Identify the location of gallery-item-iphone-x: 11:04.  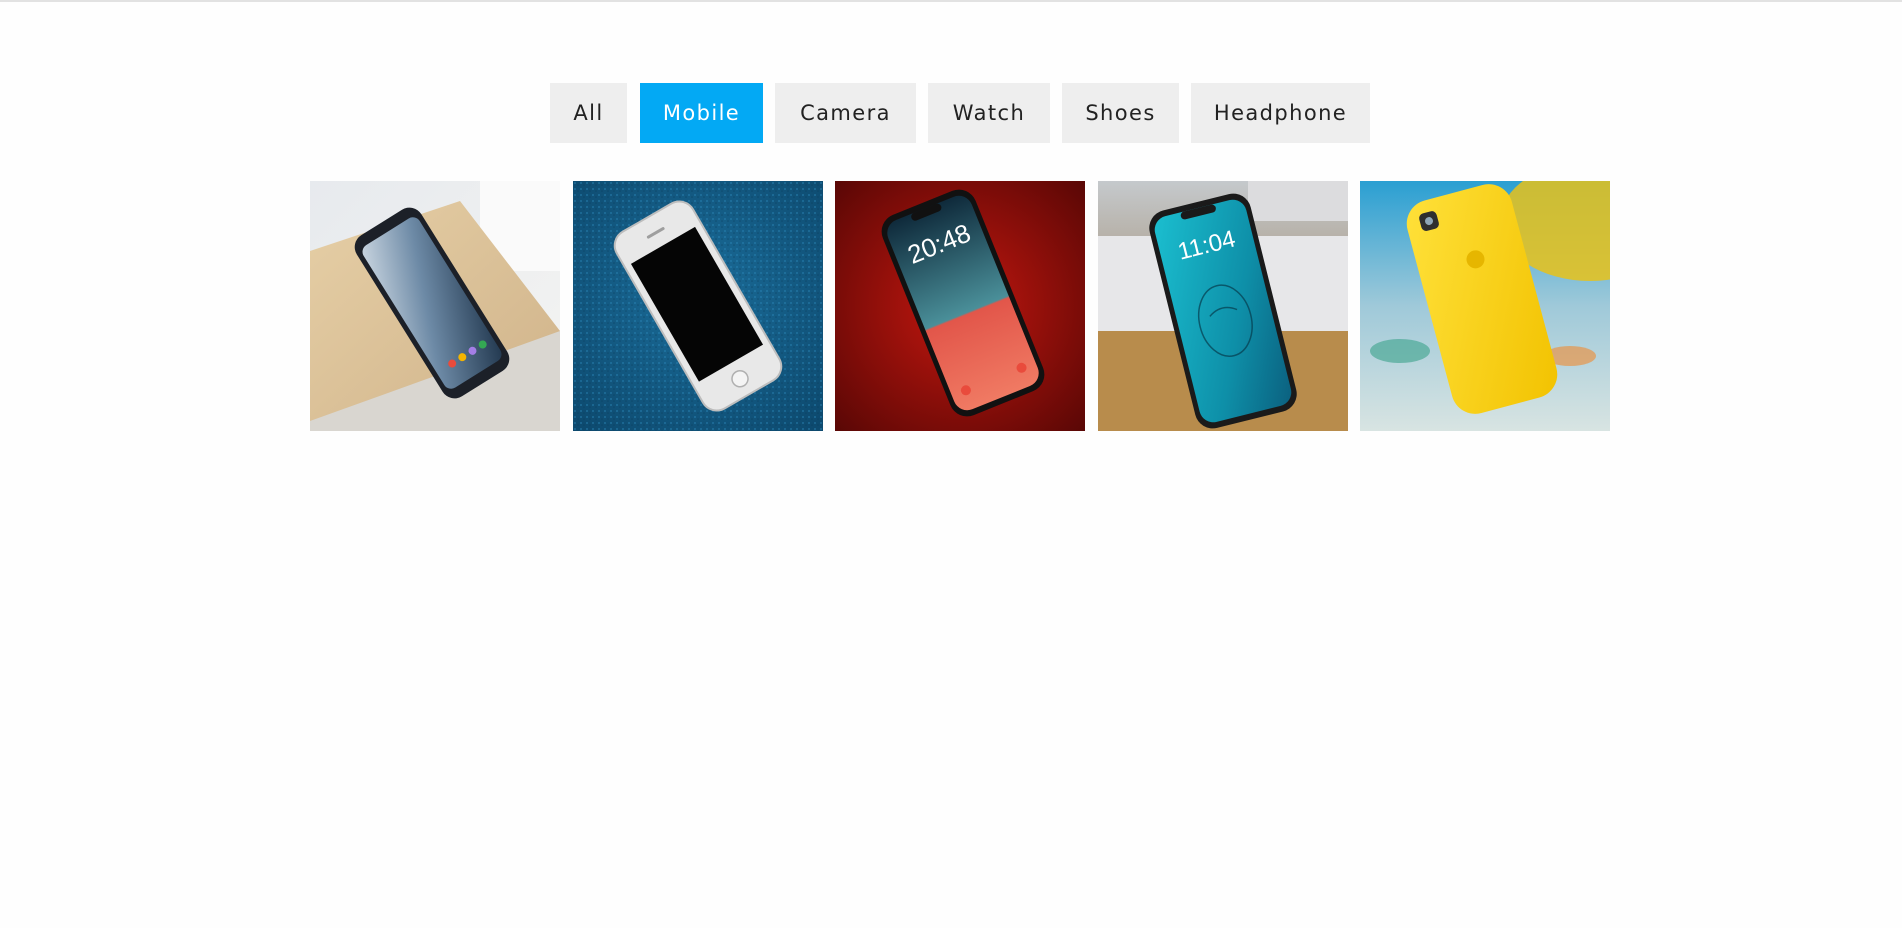
(1223, 306).